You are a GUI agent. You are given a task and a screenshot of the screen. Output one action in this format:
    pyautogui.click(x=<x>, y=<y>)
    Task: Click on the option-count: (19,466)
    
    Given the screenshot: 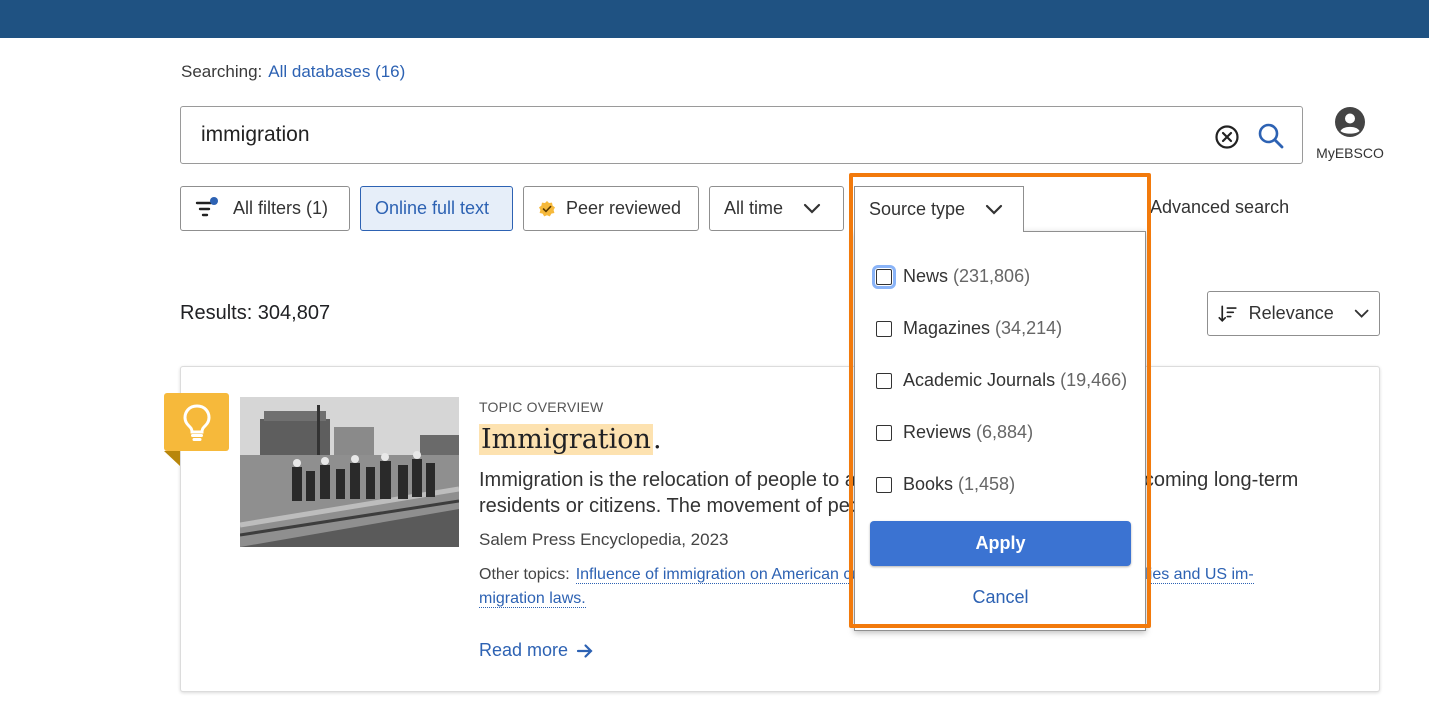 What is the action you would take?
    pyautogui.click(x=1094, y=380)
    